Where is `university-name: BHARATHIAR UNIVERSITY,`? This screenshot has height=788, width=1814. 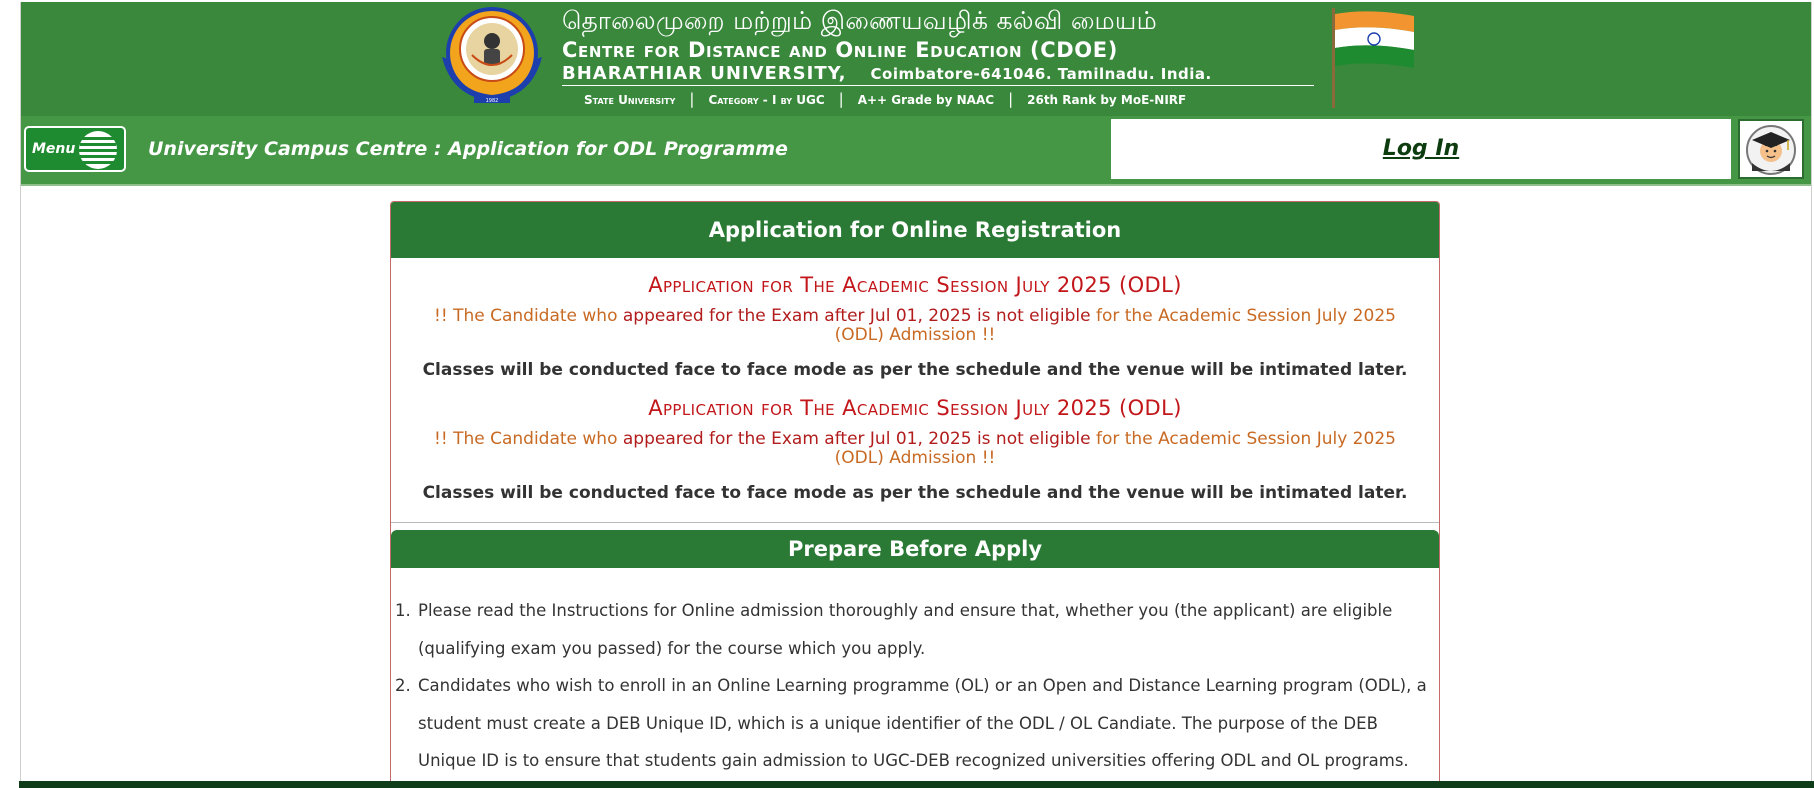
university-name: BHARATHIAR UNIVERSITY, is located at coordinates (704, 73).